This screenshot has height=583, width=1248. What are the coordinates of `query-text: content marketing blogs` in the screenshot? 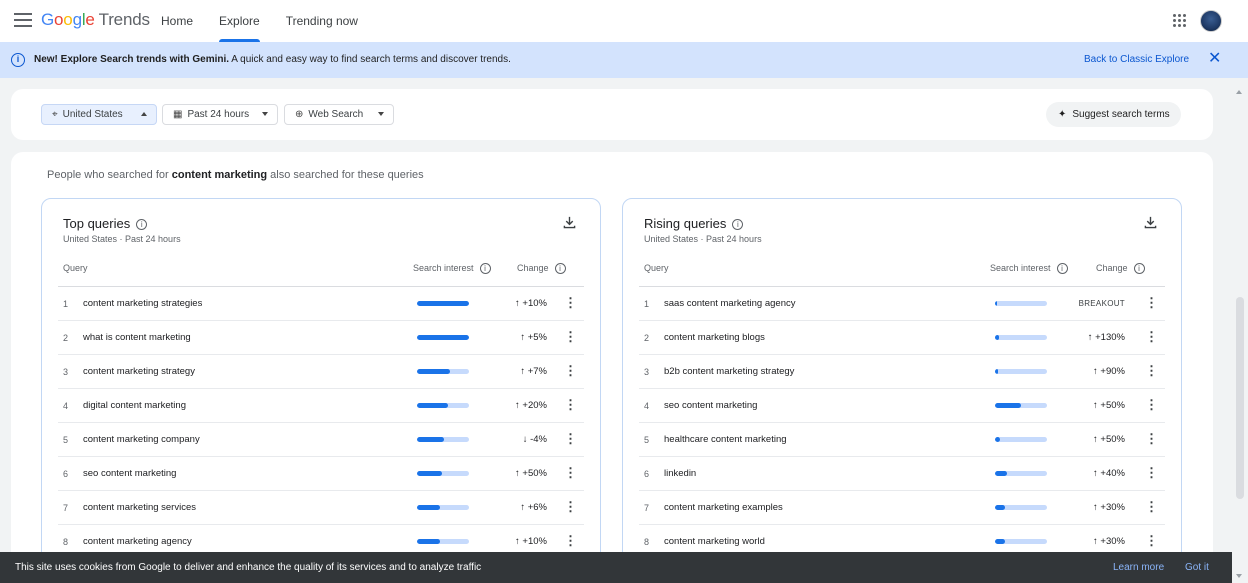 It's located at (714, 337).